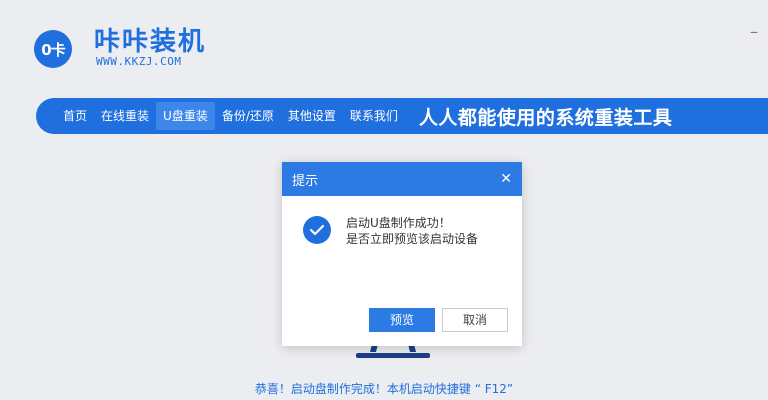 The image size is (768, 400). I want to click on success-dialog: 提示 ✕ 启动U盘制作成功！ 是否立即预览该启动设备 预览 取消, so click(402, 254).